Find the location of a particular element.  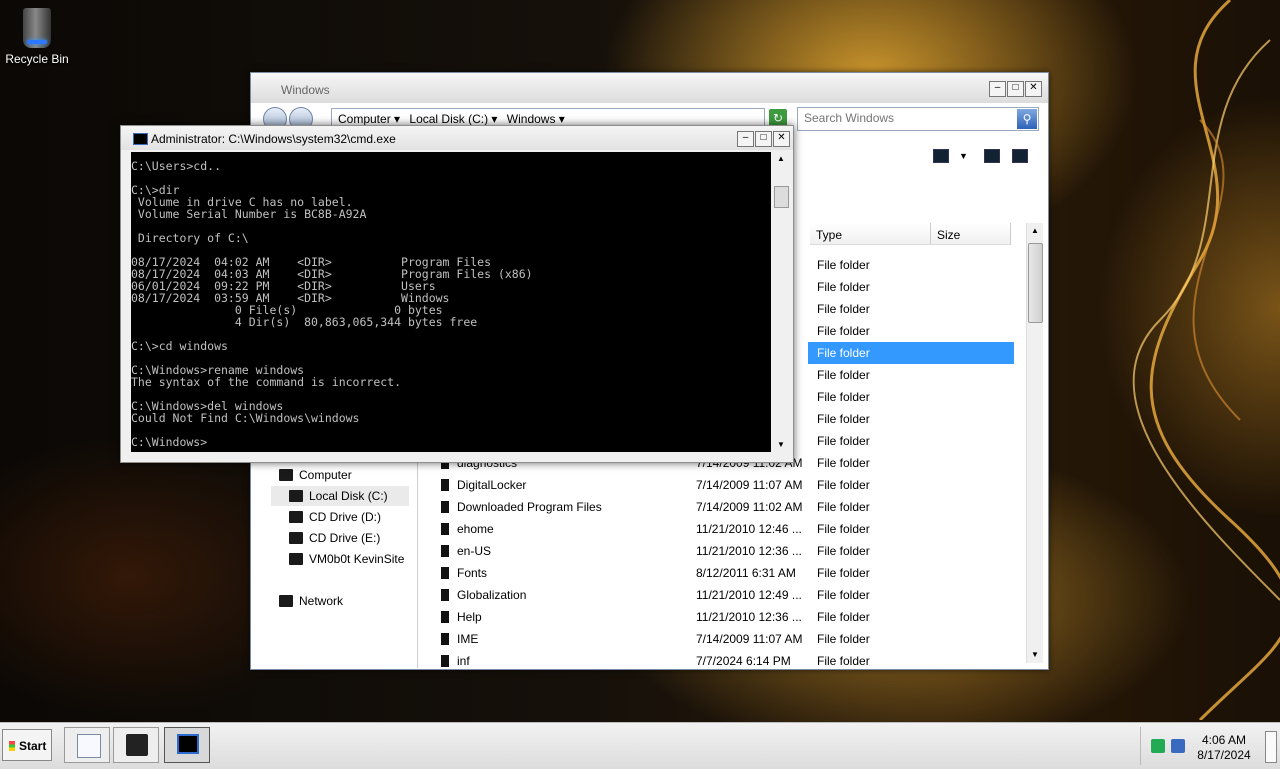

row-name: Fonts is located at coordinates (472, 573).